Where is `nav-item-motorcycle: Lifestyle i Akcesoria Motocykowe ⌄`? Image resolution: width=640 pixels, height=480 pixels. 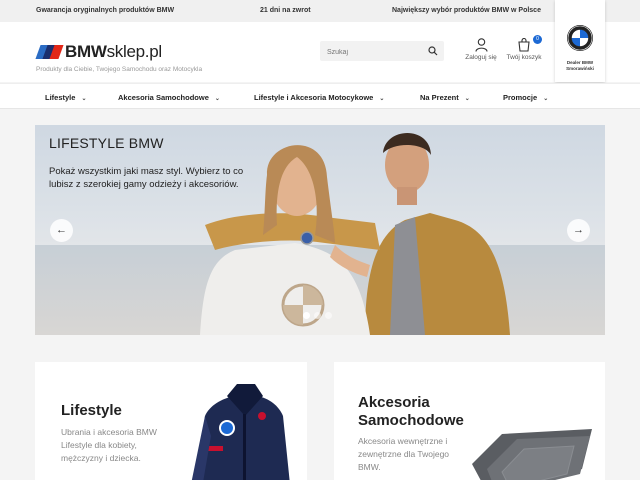
nav-item-motorcycle: Lifestyle i Akcesoria Motocykowe ⌄ is located at coordinates (319, 97).